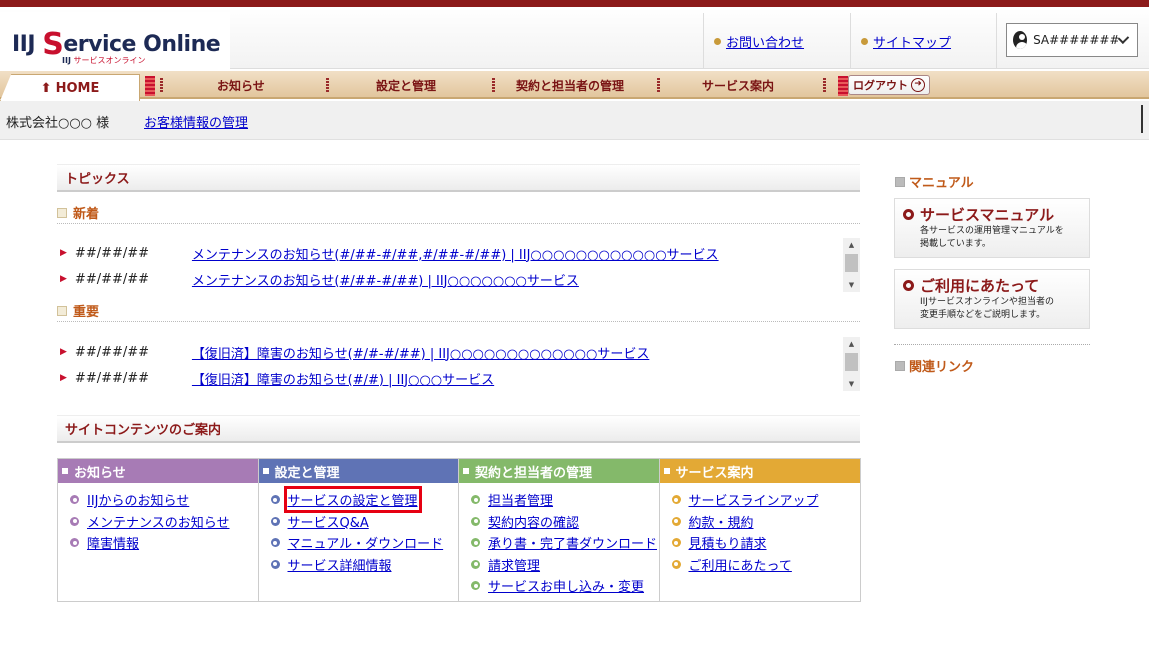  What do you see at coordinates (514, 564) in the screenshot?
I see `content-link: 請求管理` at bounding box center [514, 564].